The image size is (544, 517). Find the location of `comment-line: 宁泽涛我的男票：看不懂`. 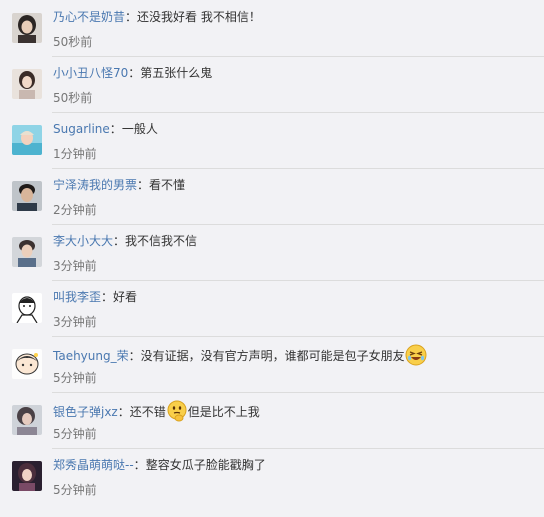

comment-line: 宁泽涛我的男票：看不懂 is located at coordinates (119, 185).